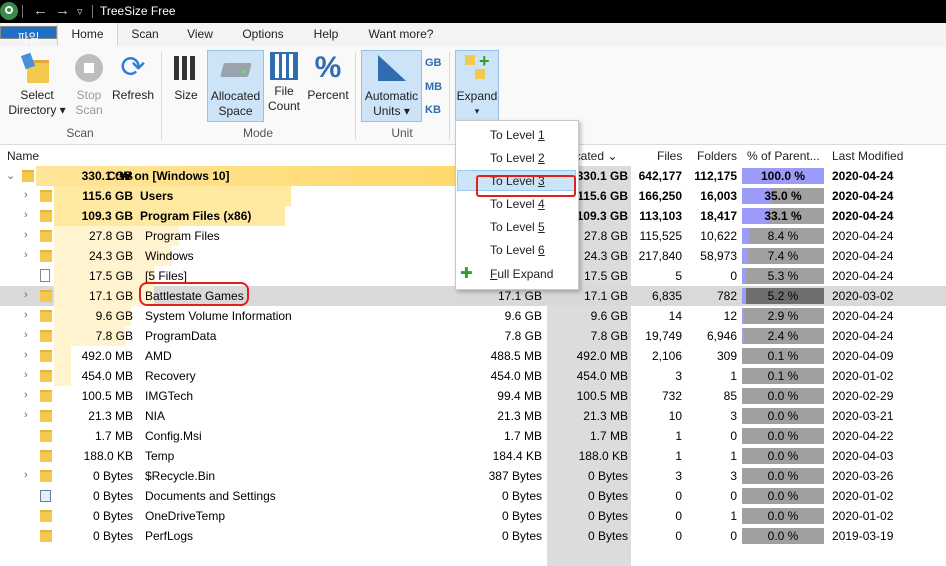 This screenshot has width=946, height=566. I want to click on row-name: PerfLogs, so click(169, 536).